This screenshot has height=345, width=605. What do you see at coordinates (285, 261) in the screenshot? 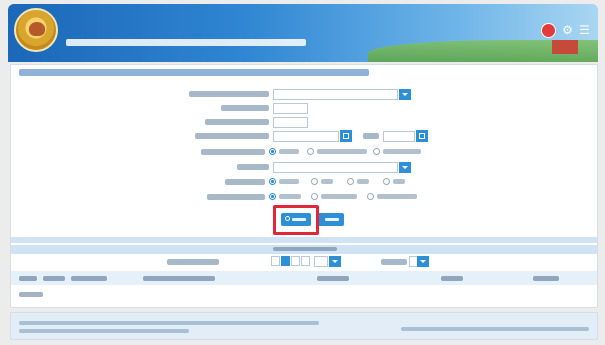
I see `current-page` at bounding box center [285, 261].